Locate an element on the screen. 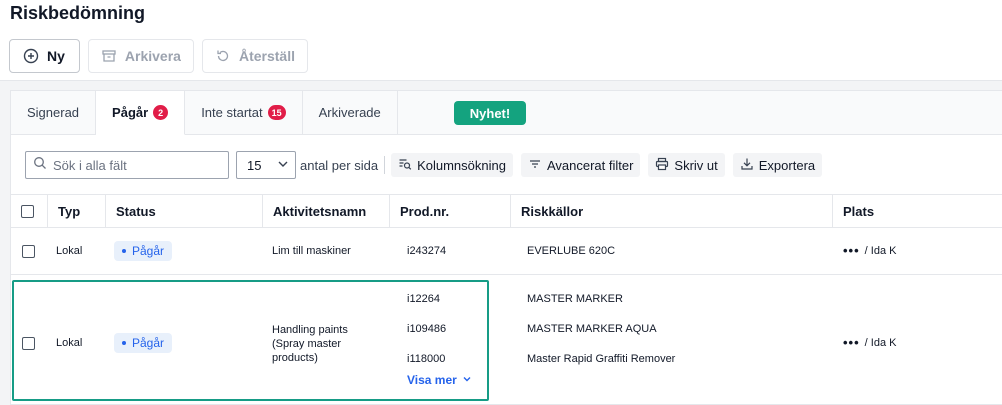 Image resolution: width=1002 pixels, height=405 pixels. header-typ: Typ is located at coordinates (76, 211).